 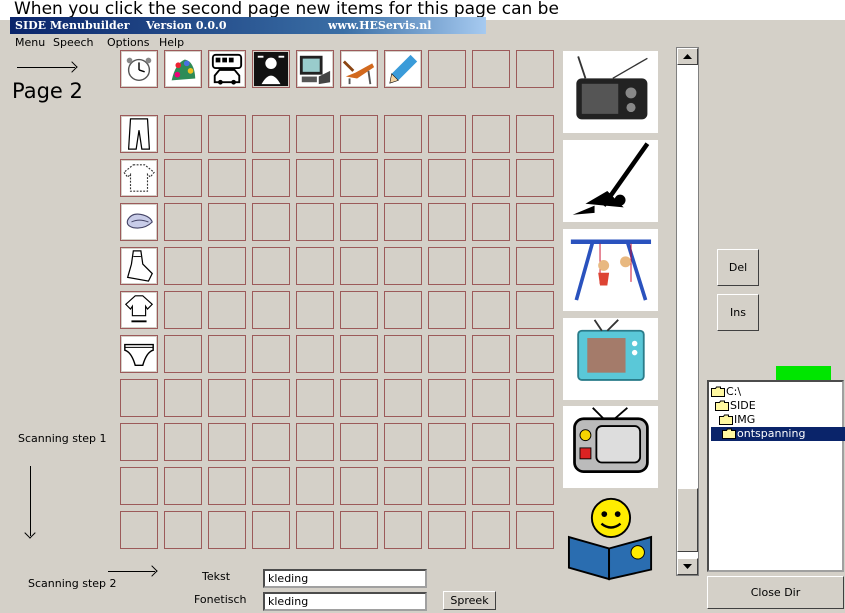 What do you see at coordinates (687, 520) in the screenshot?
I see `scroll-thumb` at bounding box center [687, 520].